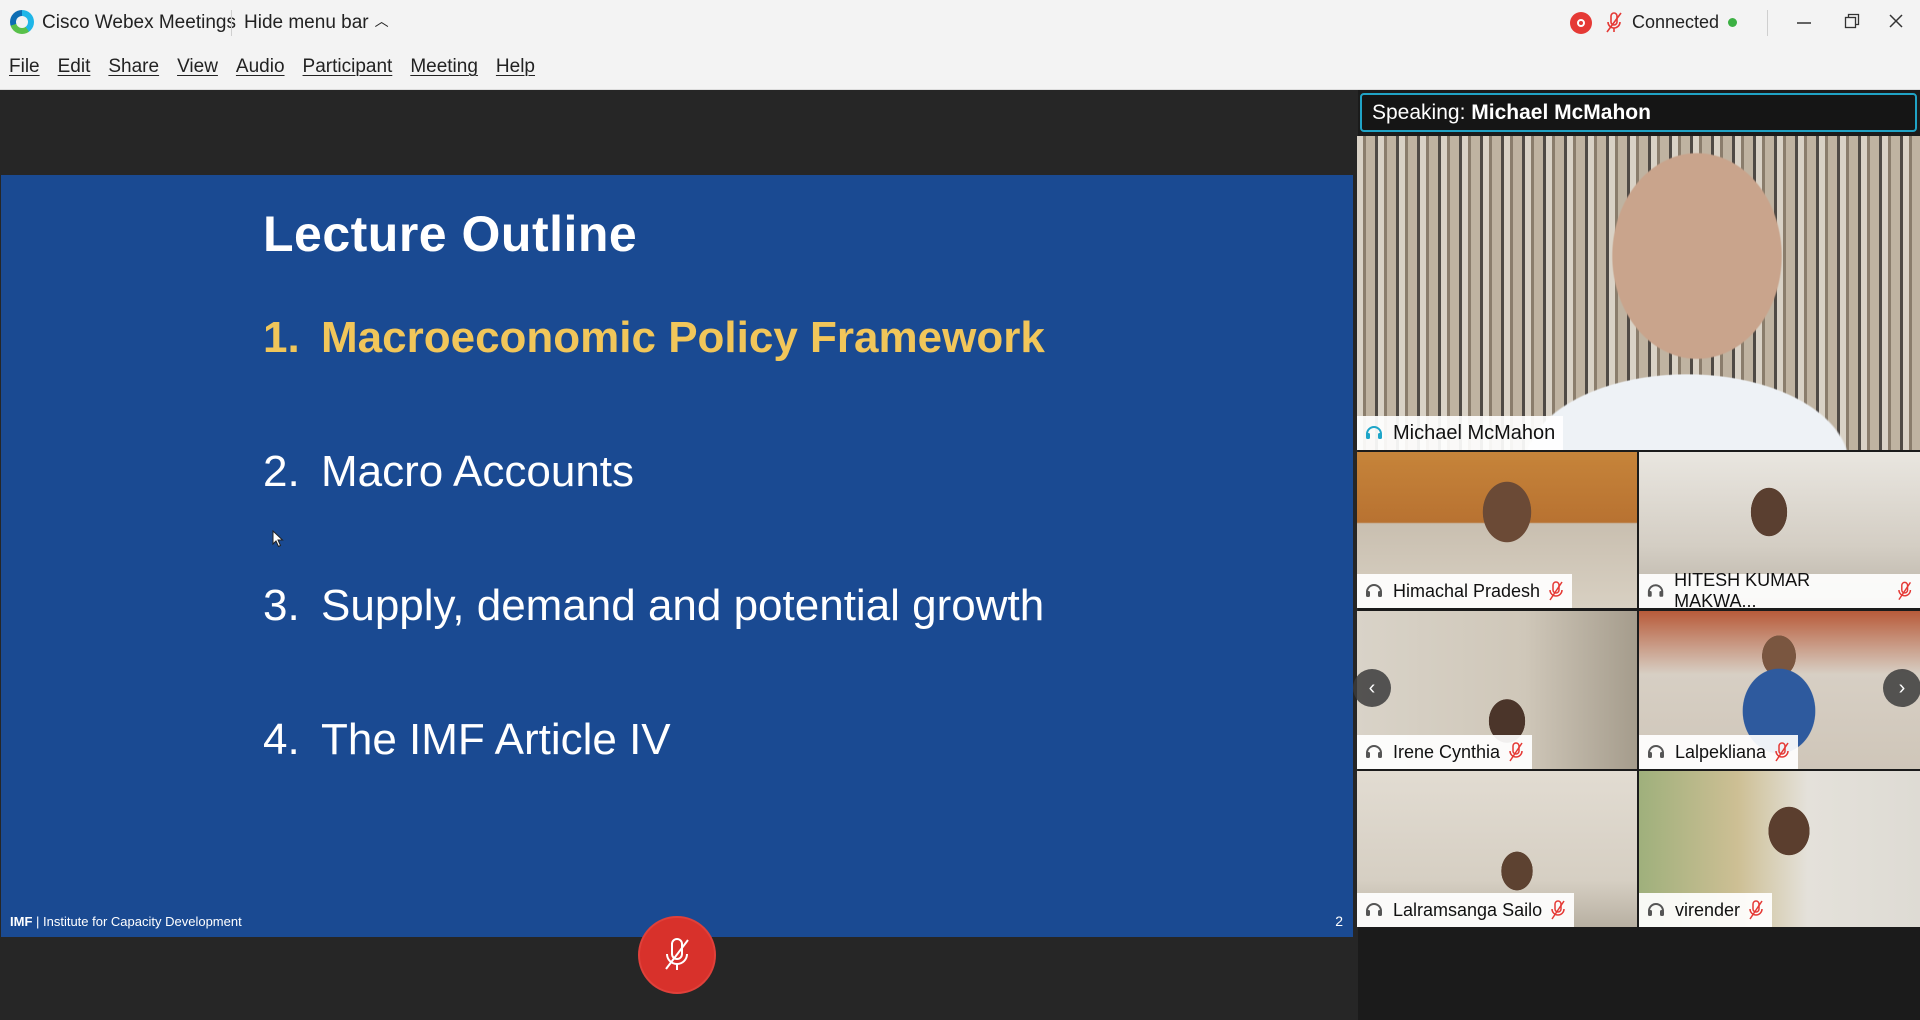  What do you see at coordinates (137, 921) in the screenshot?
I see `slide-footer-text: | Institute for Capacity Development` at bounding box center [137, 921].